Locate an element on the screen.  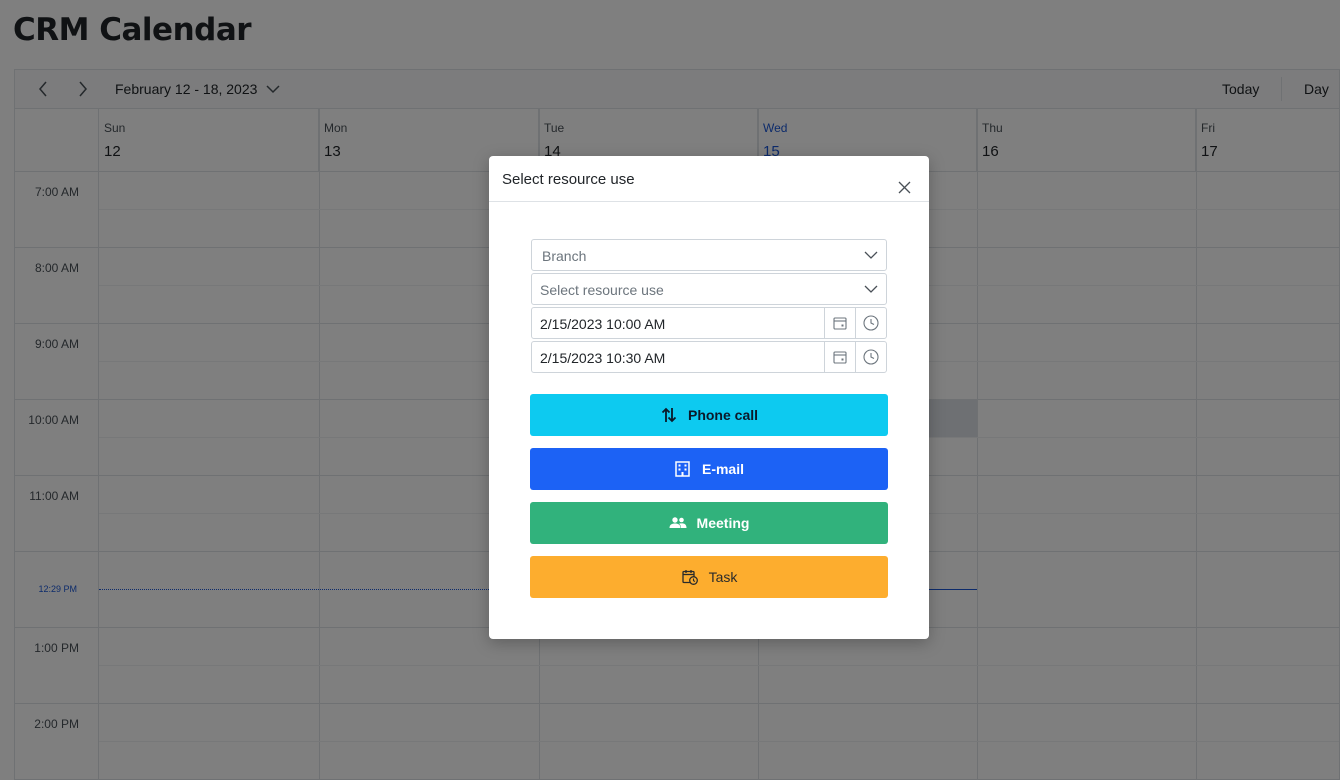
task-button: Task is located at coordinates (709, 577).